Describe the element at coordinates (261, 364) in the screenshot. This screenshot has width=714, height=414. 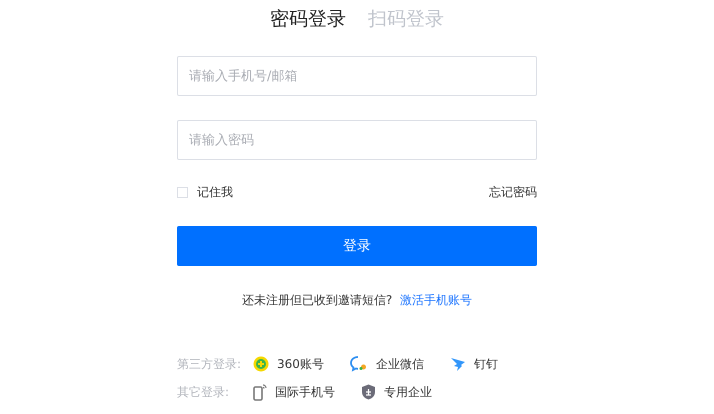
I see `plus-circle-icon` at that location.